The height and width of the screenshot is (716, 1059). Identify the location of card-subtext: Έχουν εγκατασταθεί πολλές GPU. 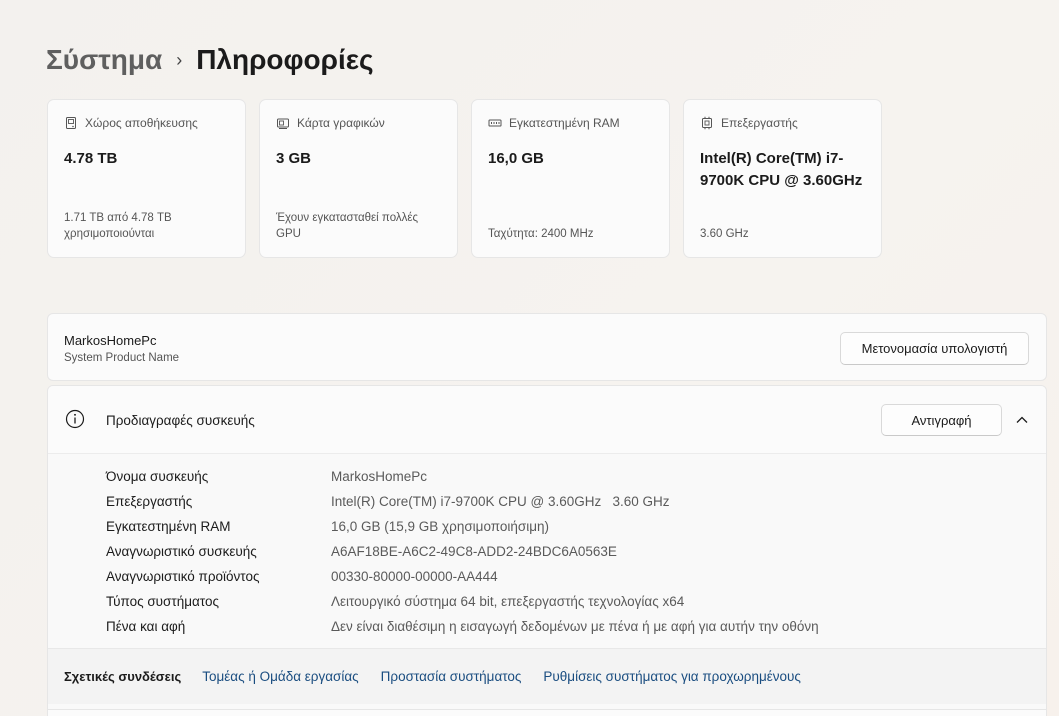
(347, 226).